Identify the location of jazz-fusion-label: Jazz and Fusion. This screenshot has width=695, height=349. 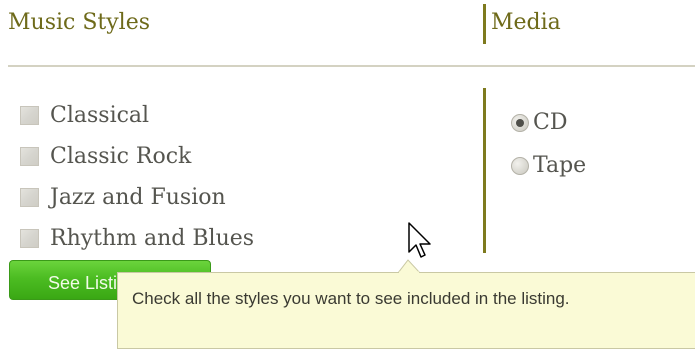
(138, 197).